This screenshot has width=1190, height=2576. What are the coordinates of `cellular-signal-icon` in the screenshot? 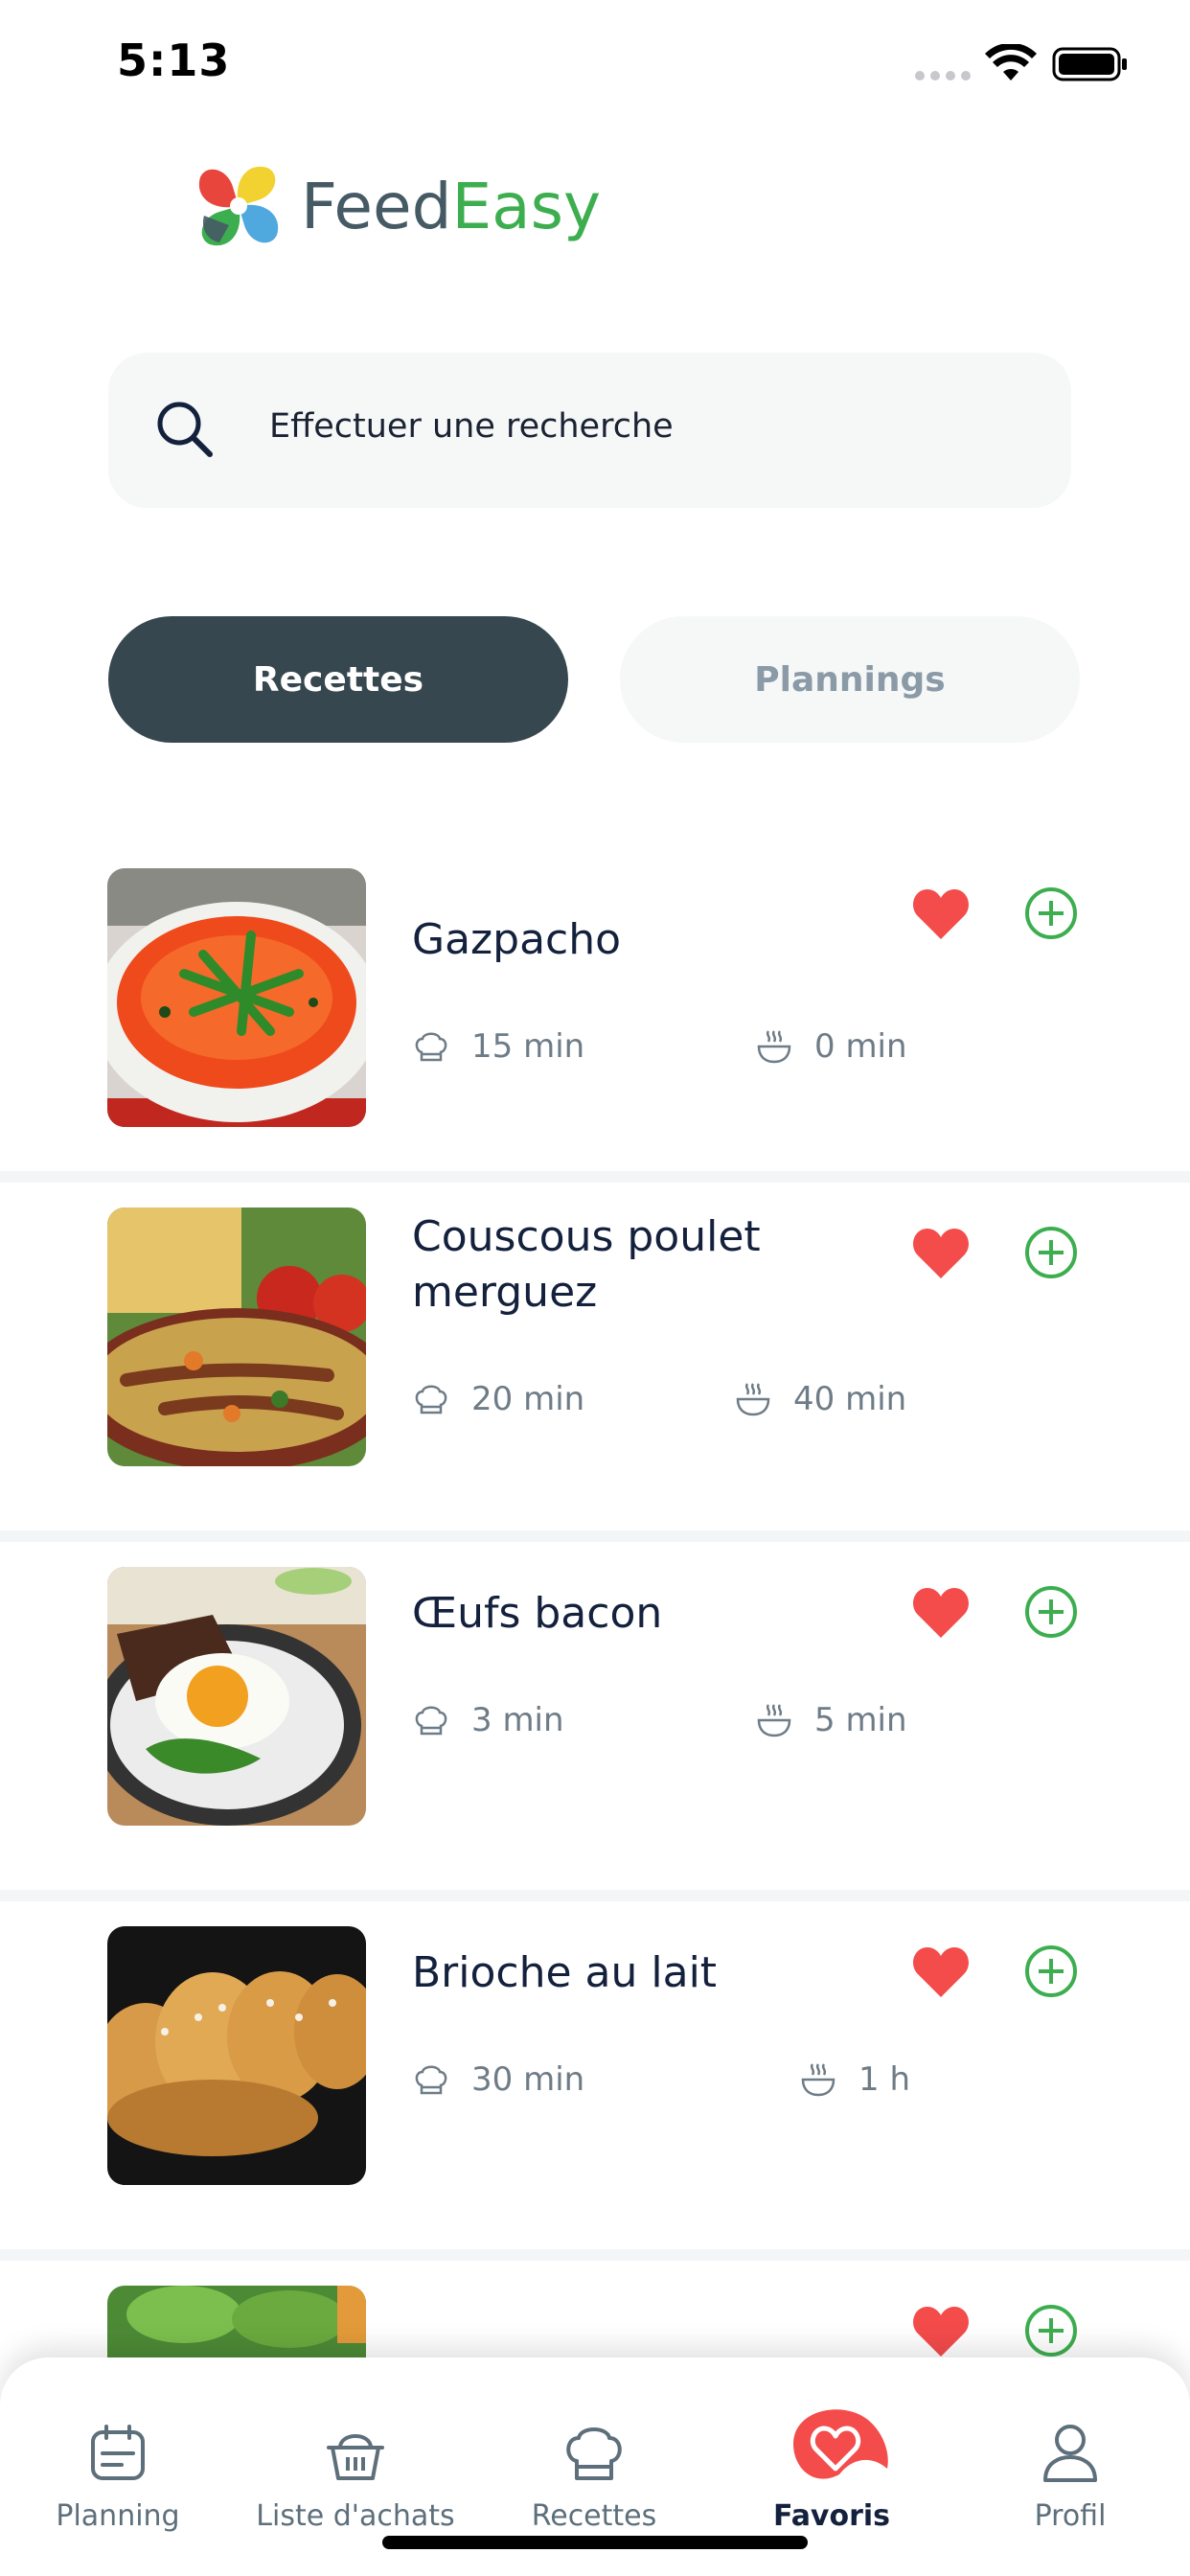 It's located at (943, 75).